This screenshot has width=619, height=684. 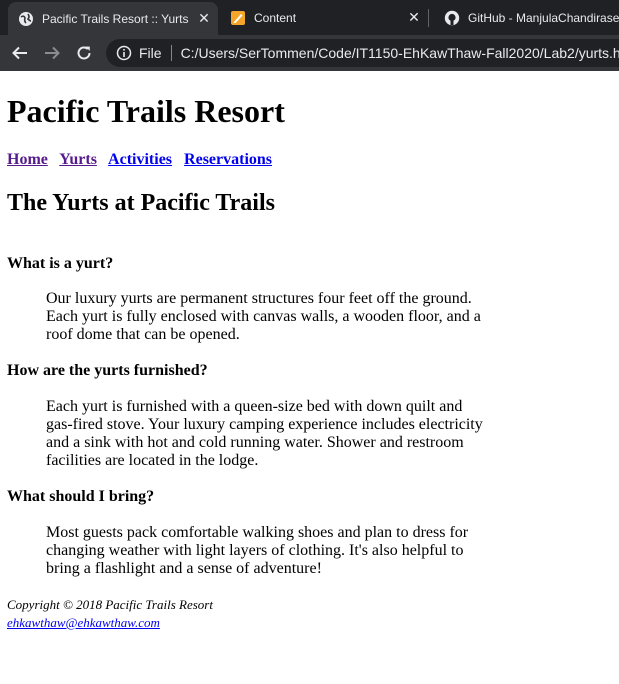 What do you see at coordinates (26, 19) in the screenshot?
I see `globe-icon` at bounding box center [26, 19].